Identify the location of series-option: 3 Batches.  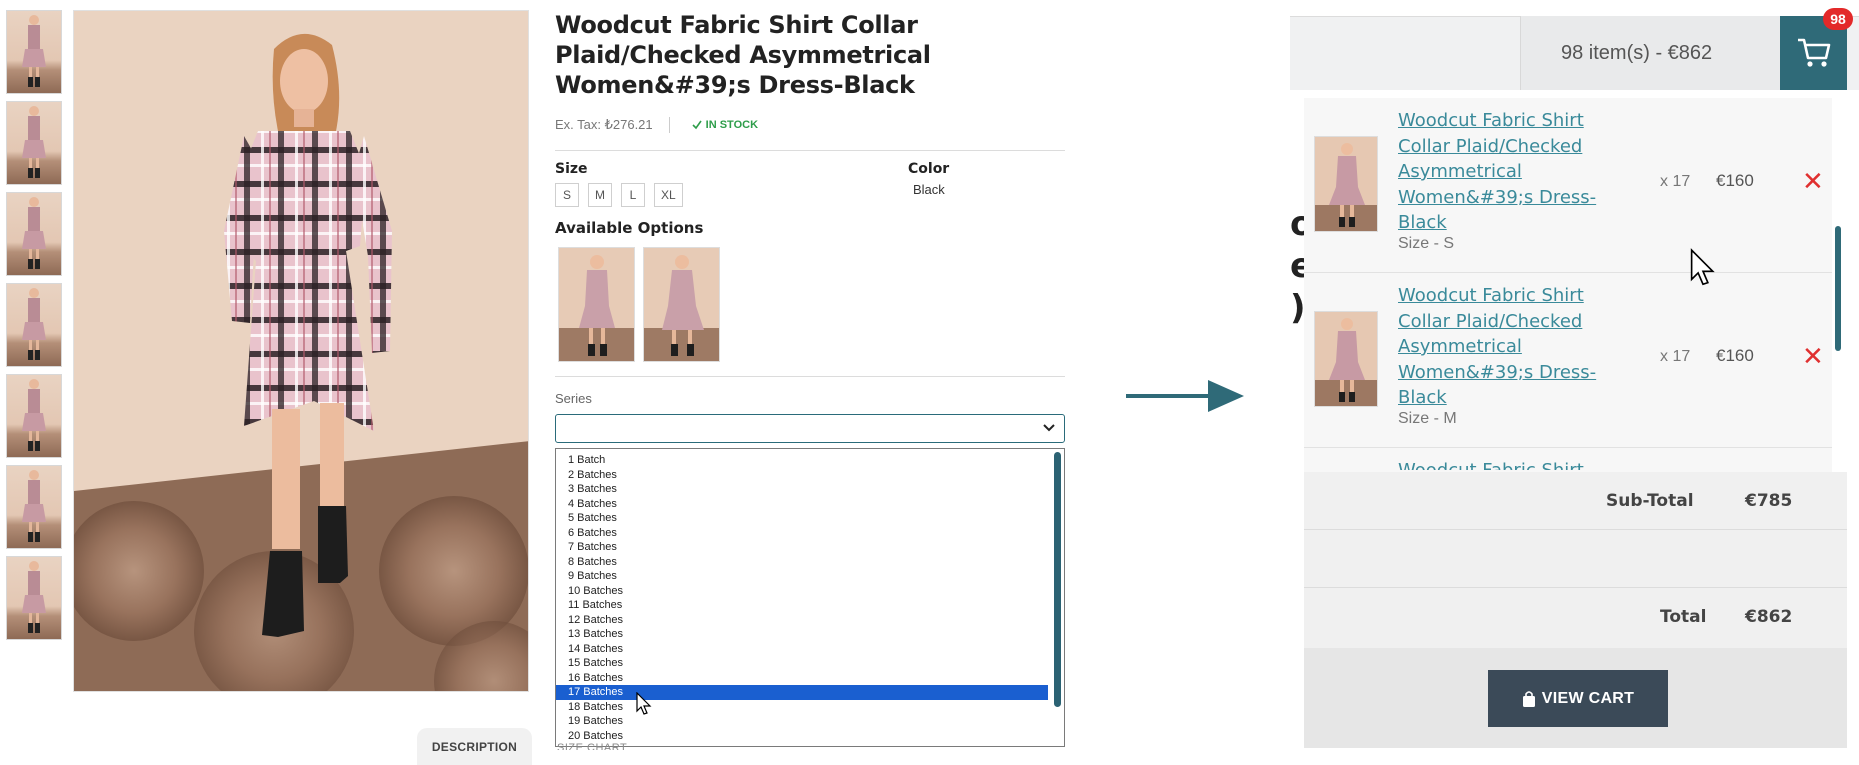
(802, 489).